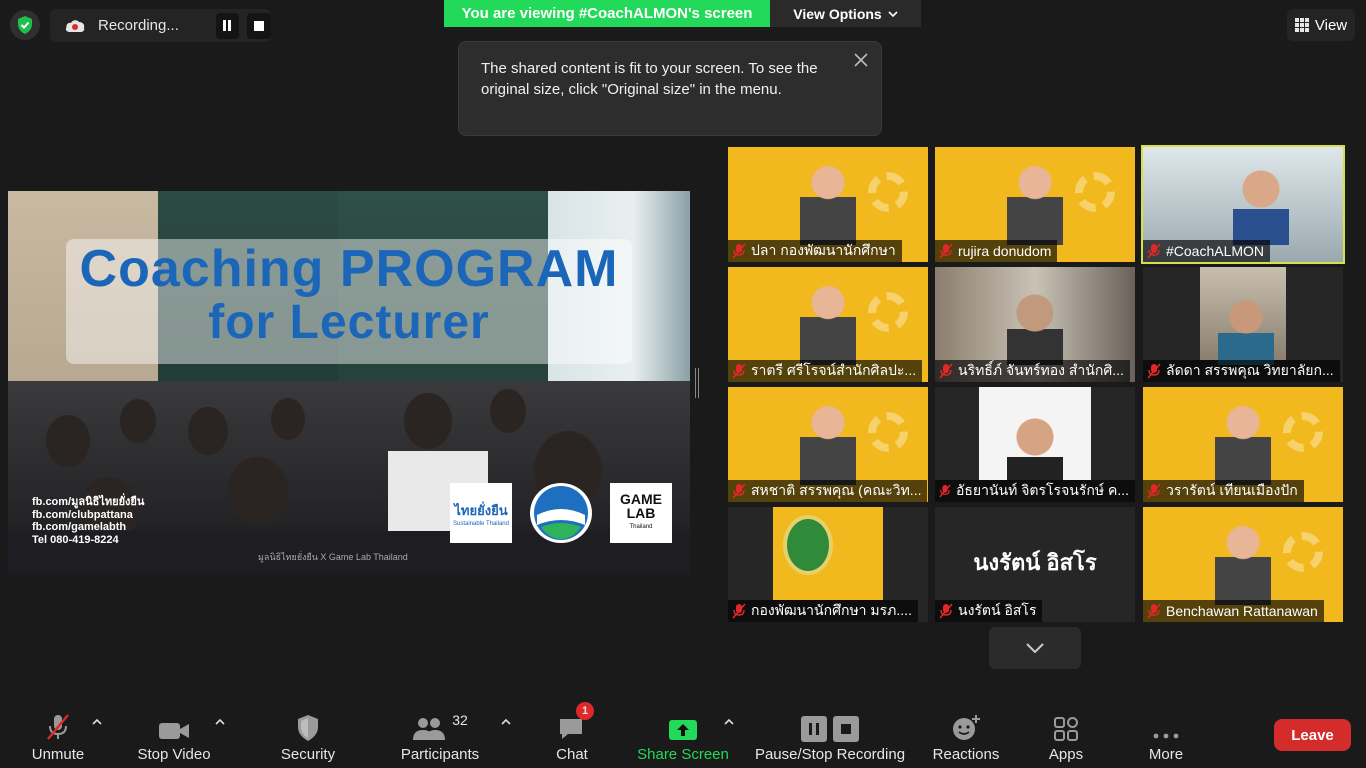 The image size is (1366, 768). I want to click on stop-video-button: Stop Video, so click(174, 737).